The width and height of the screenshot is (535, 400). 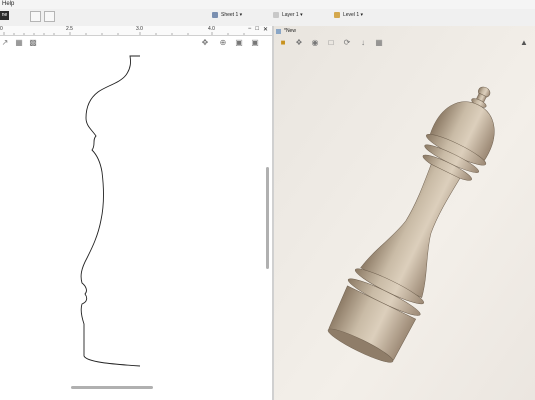 I want to click on 3d-view-tab-label: *New, so click(x=290, y=31).